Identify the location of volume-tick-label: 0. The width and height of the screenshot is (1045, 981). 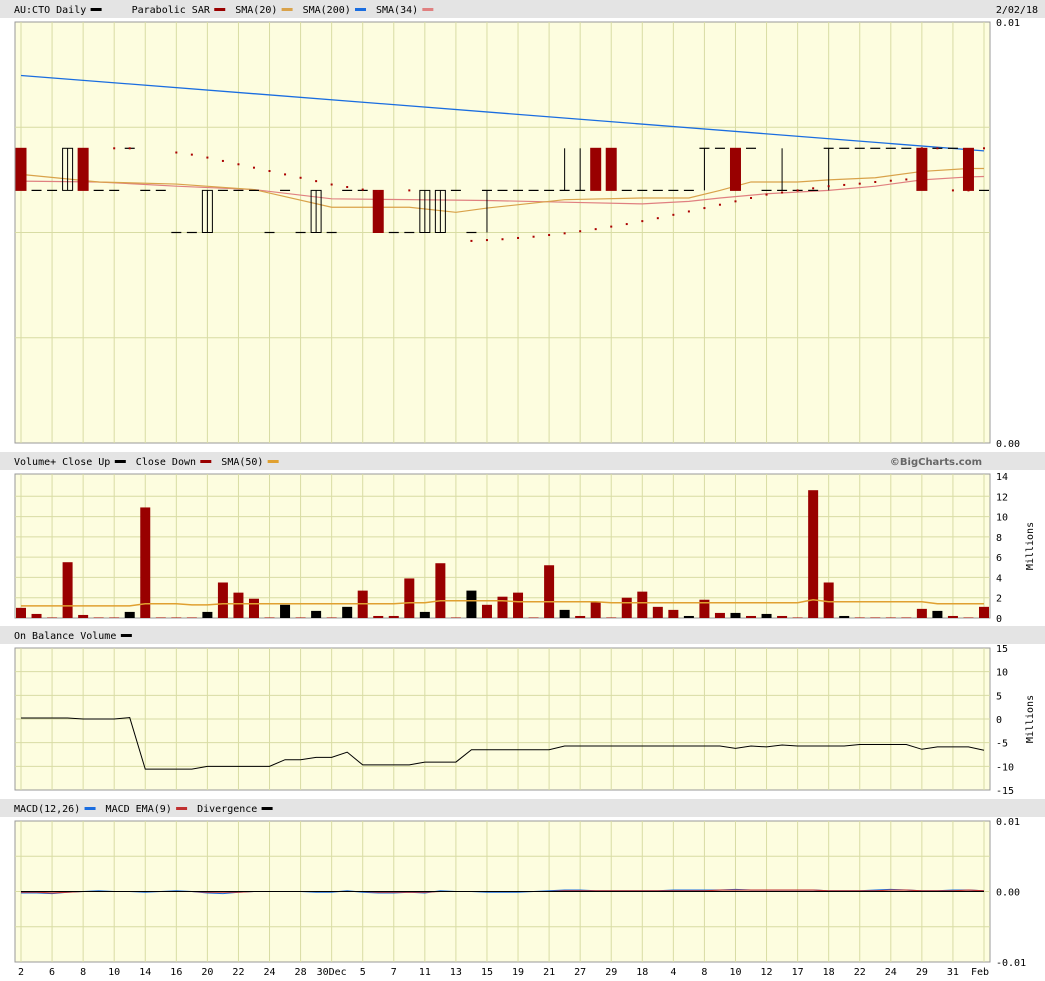
(999, 619).